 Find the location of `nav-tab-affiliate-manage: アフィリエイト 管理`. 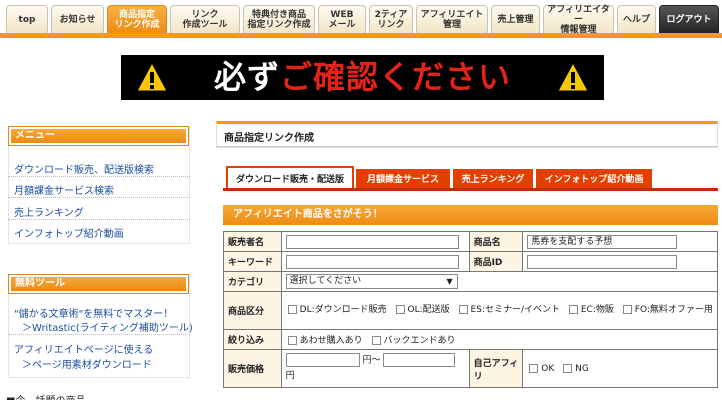

nav-tab-affiliate-manage: アフィリエイト 管理 is located at coordinates (452, 19).